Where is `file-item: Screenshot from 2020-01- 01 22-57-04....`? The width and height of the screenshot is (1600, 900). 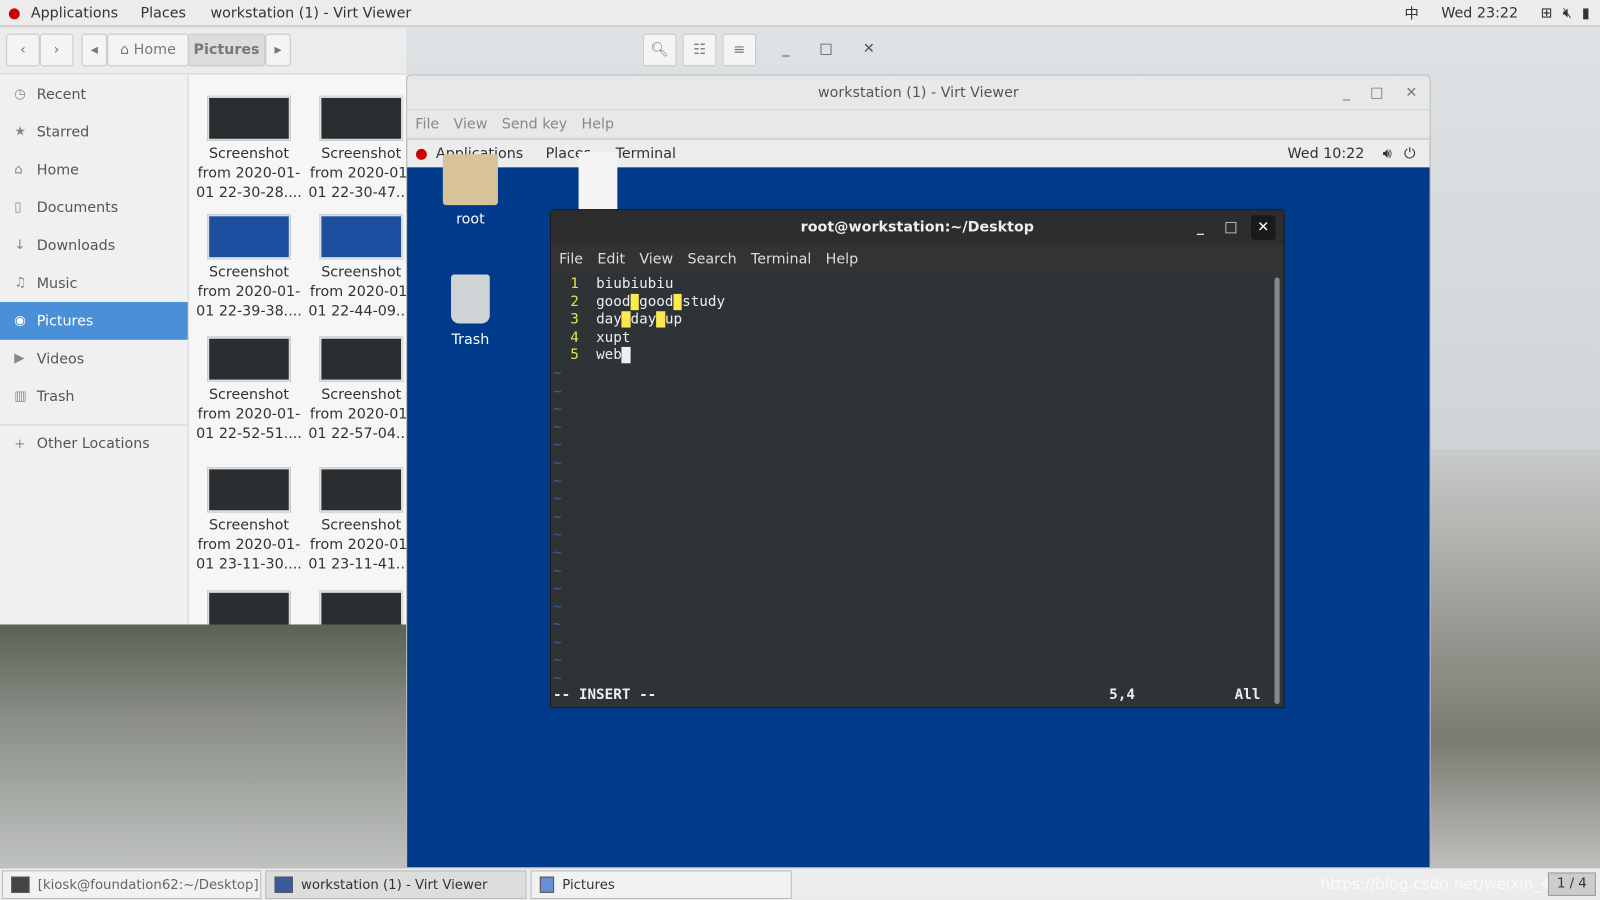 file-item: Screenshot from 2020-01- 01 22-57-04.... is located at coordinates (356, 390).